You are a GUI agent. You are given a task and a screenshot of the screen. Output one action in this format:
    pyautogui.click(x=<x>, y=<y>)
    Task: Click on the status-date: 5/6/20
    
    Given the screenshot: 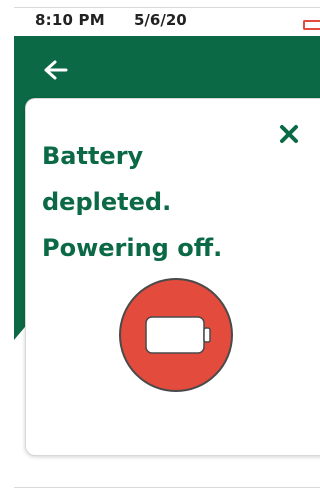 What is the action you would take?
    pyautogui.click(x=160, y=20)
    